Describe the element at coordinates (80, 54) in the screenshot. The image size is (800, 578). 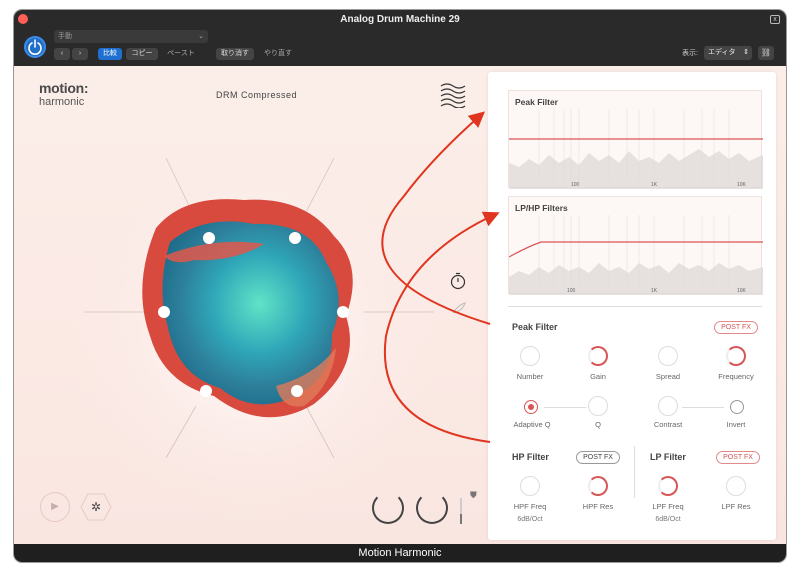
I see `forward-button: ›` at that location.